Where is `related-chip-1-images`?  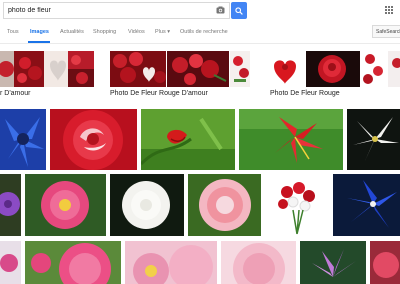
related-chip-1-images is located at coordinates (47, 69).